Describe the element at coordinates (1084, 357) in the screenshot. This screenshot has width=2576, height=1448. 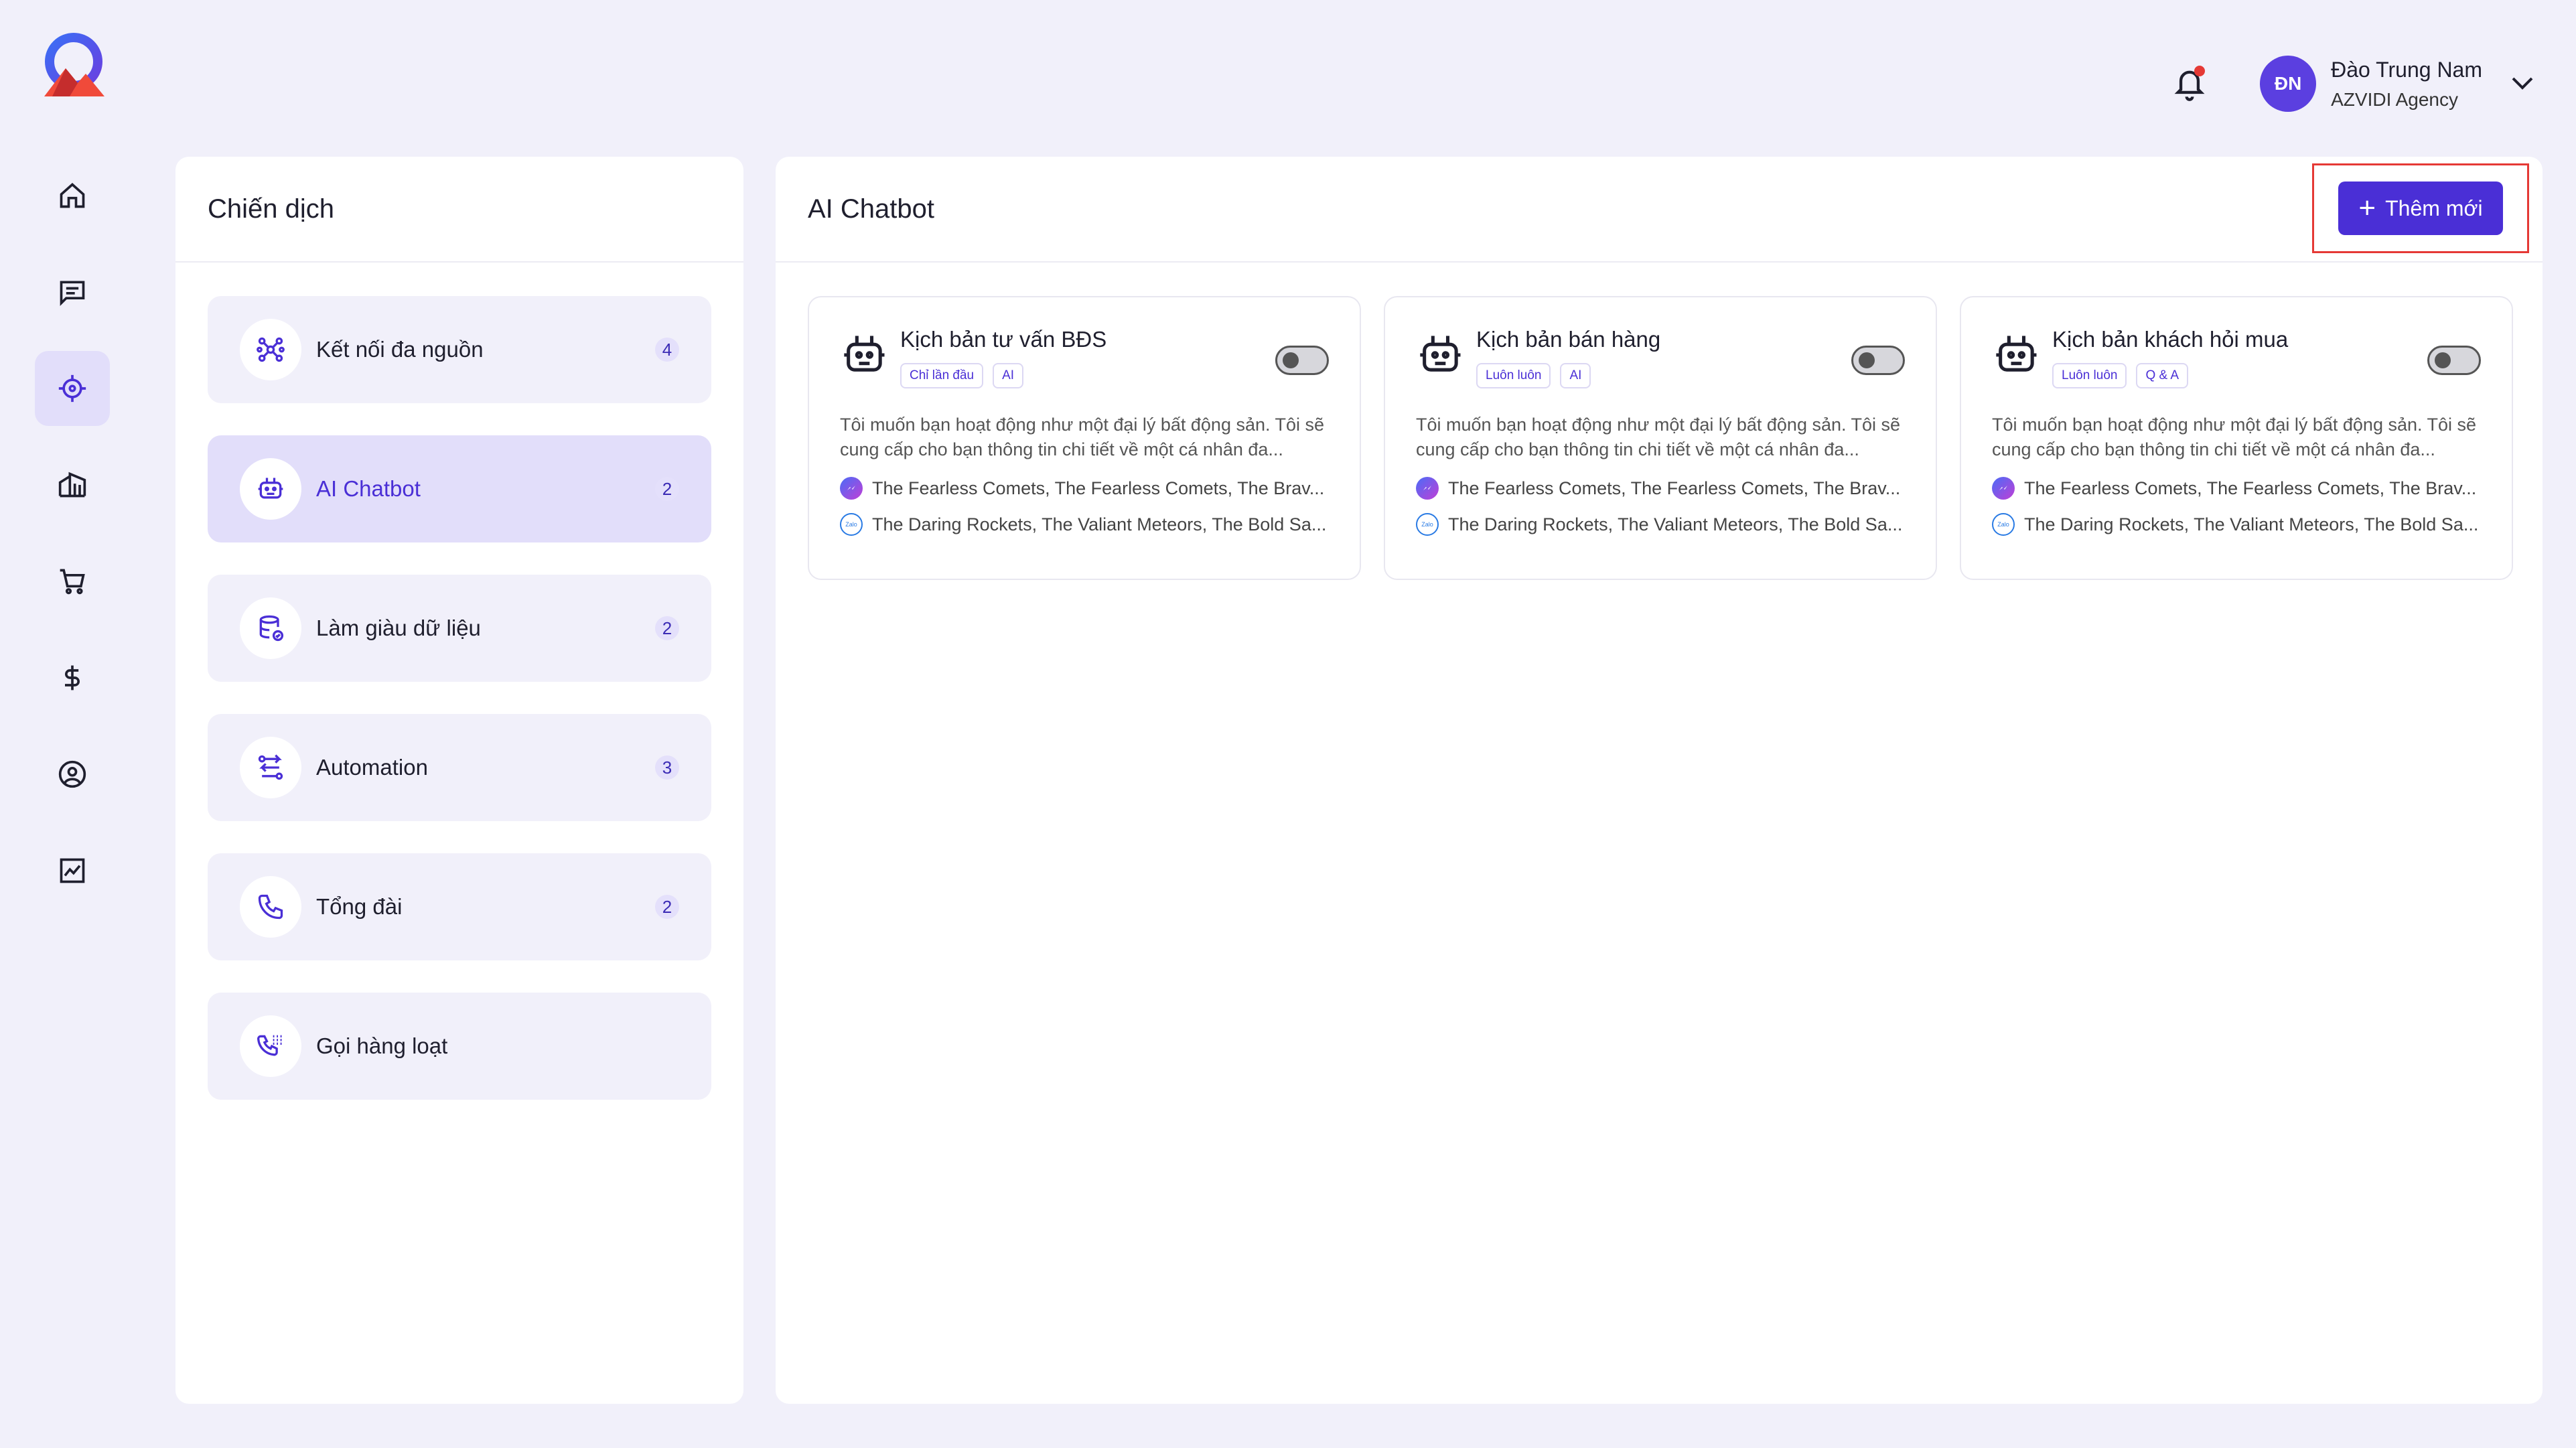
I see `card-header: Kịch bản tư vấn BĐS Chỉ lần đầu AI` at that location.